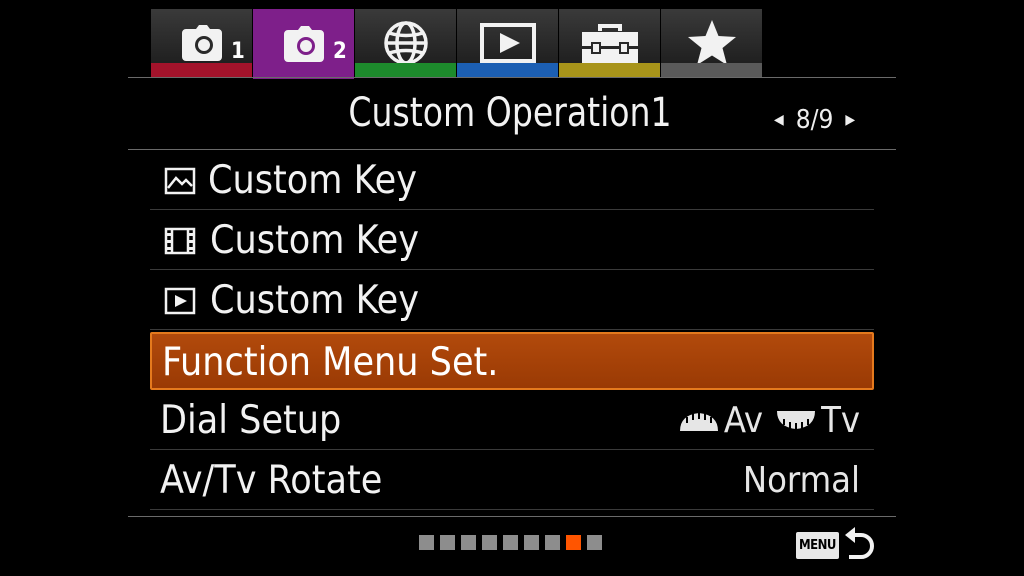  I want to click on page-title: Custom Operation1, so click(510, 113).